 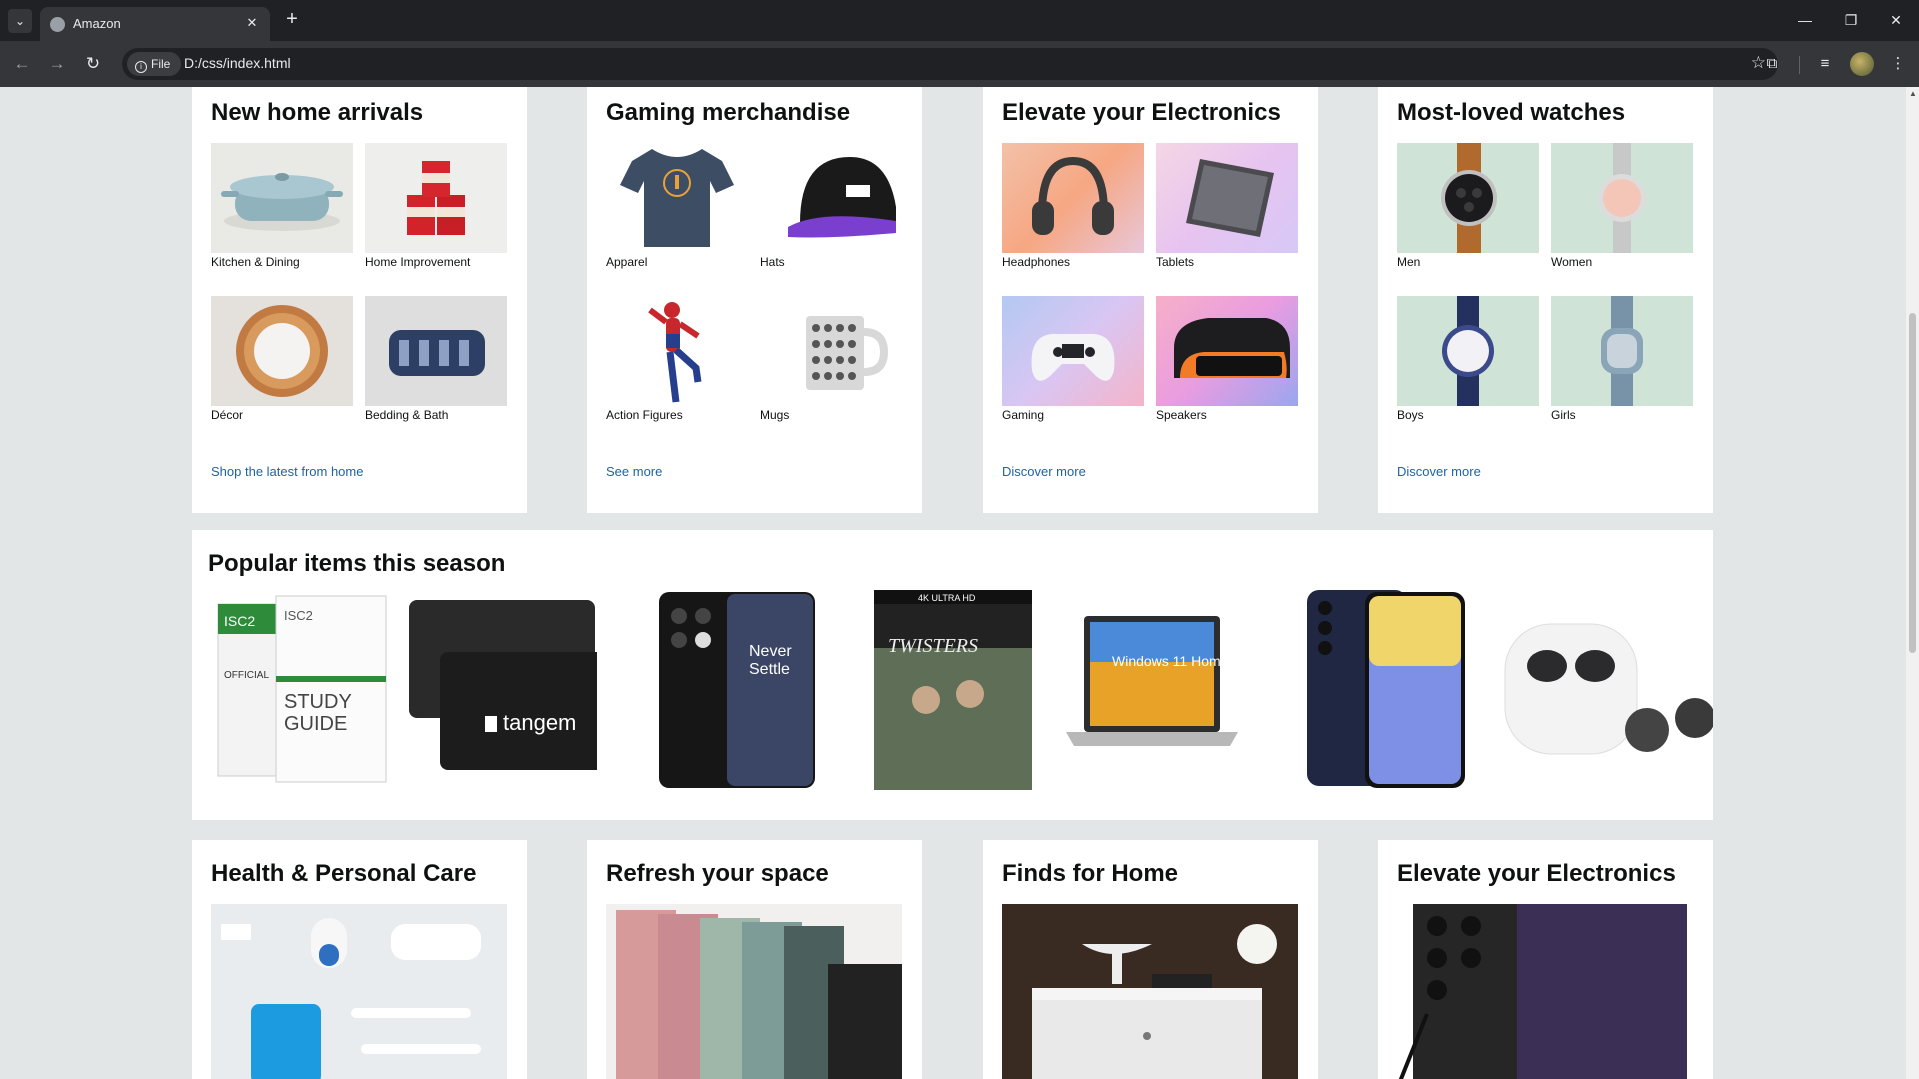 What do you see at coordinates (769, 669) in the screenshot?
I see `phone-screen-text: Settle` at bounding box center [769, 669].